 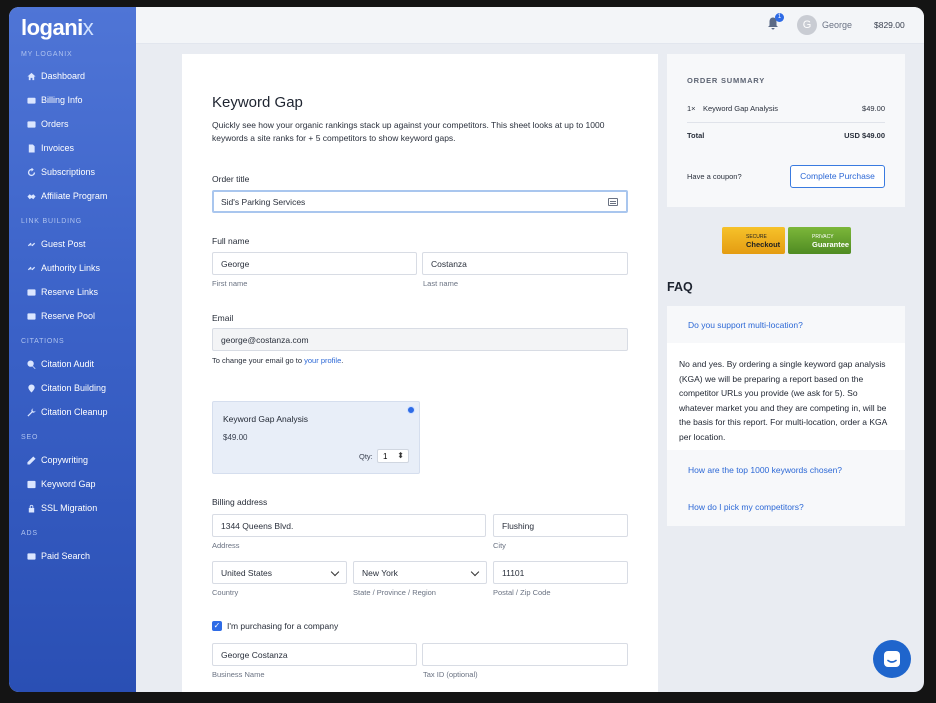 I want to click on qty-label: Qty:, so click(x=366, y=456).